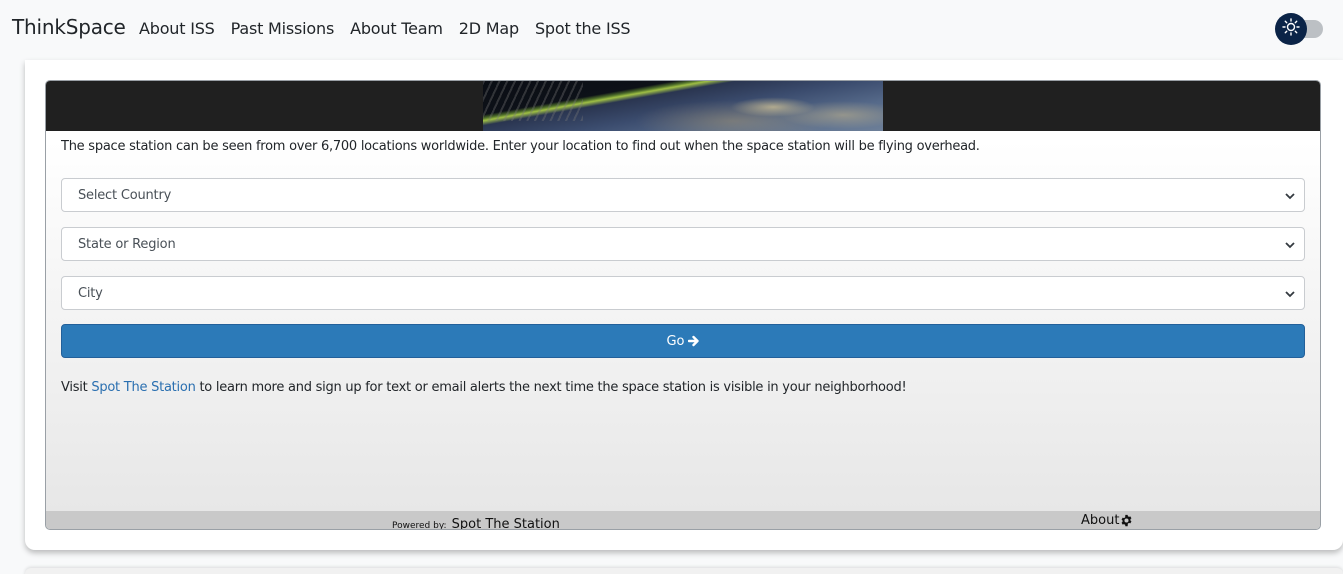 Image resolution: width=1343 pixels, height=574 pixels. What do you see at coordinates (90, 293) in the screenshot?
I see `city-select-value: City` at bounding box center [90, 293].